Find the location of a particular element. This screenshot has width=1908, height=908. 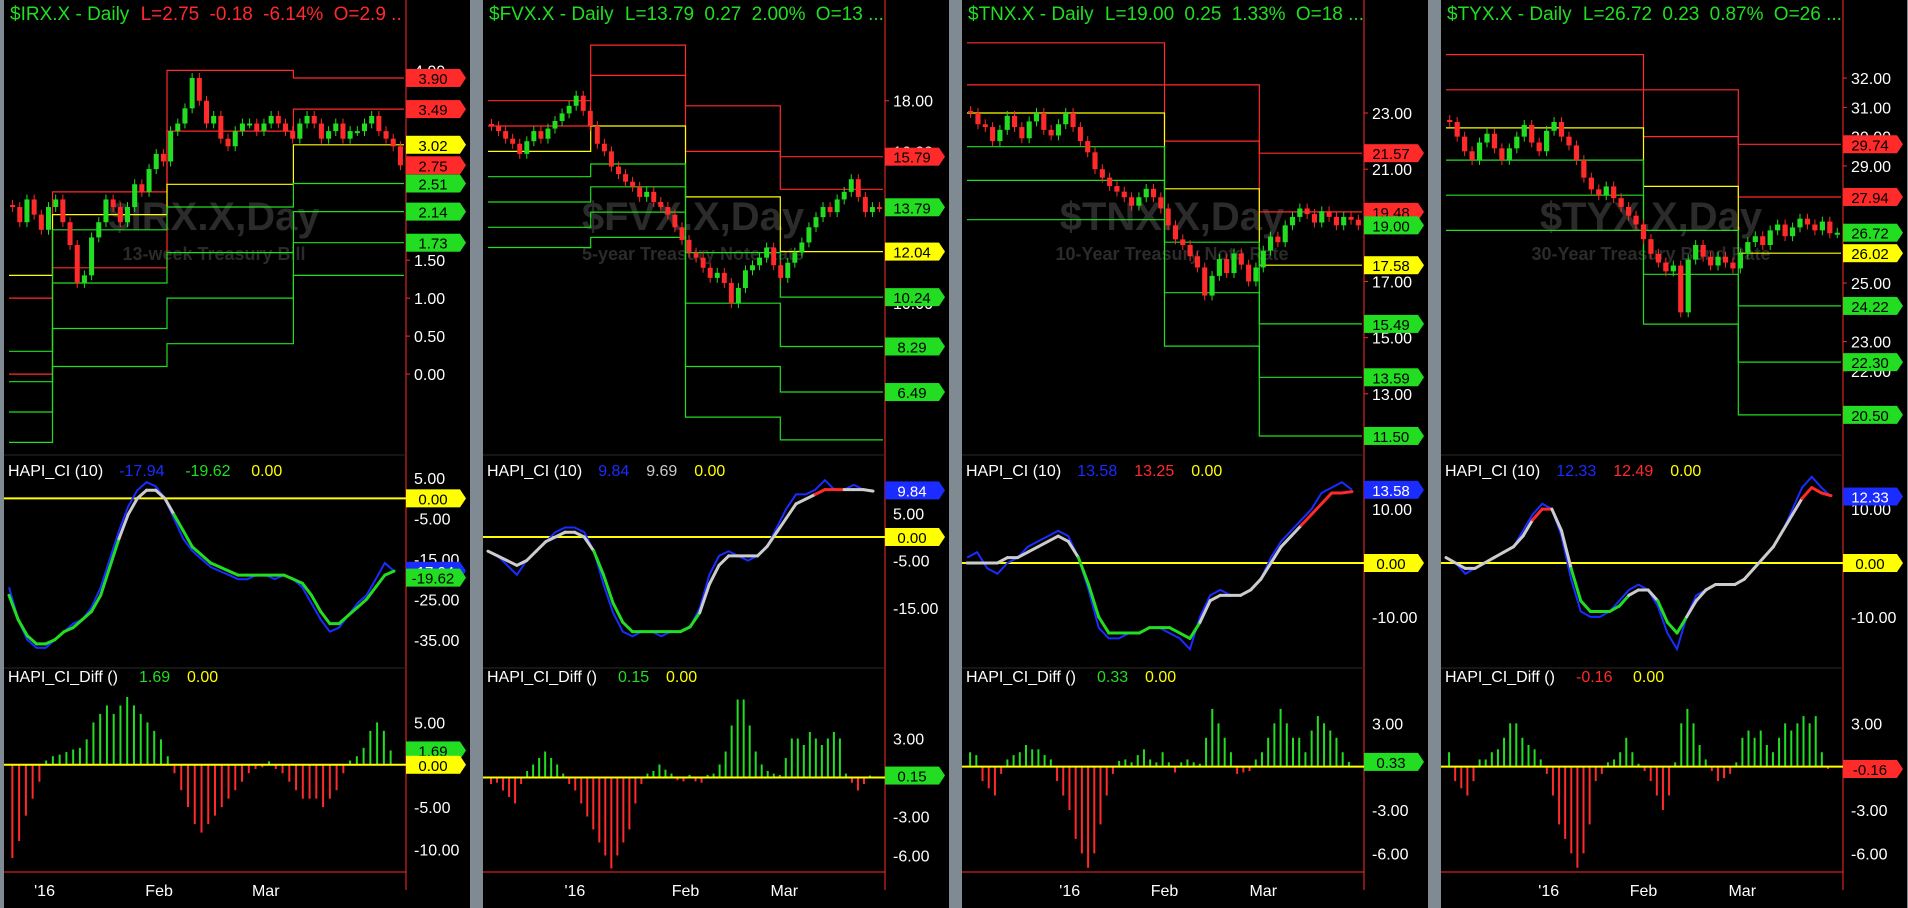

price-level-tag: 3.02 is located at coordinates (432, 146).